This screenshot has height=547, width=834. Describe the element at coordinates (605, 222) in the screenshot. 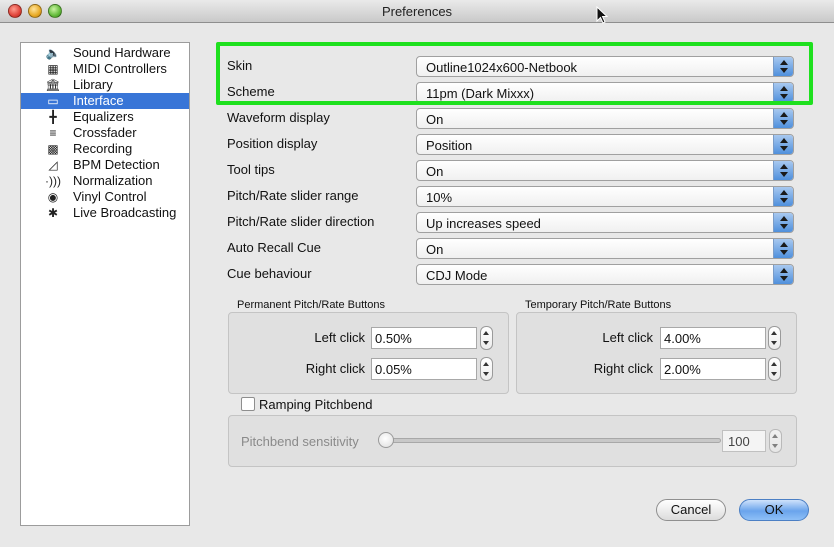

I see `pitch-rate-direction-dropdown: Up increases speed` at that location.